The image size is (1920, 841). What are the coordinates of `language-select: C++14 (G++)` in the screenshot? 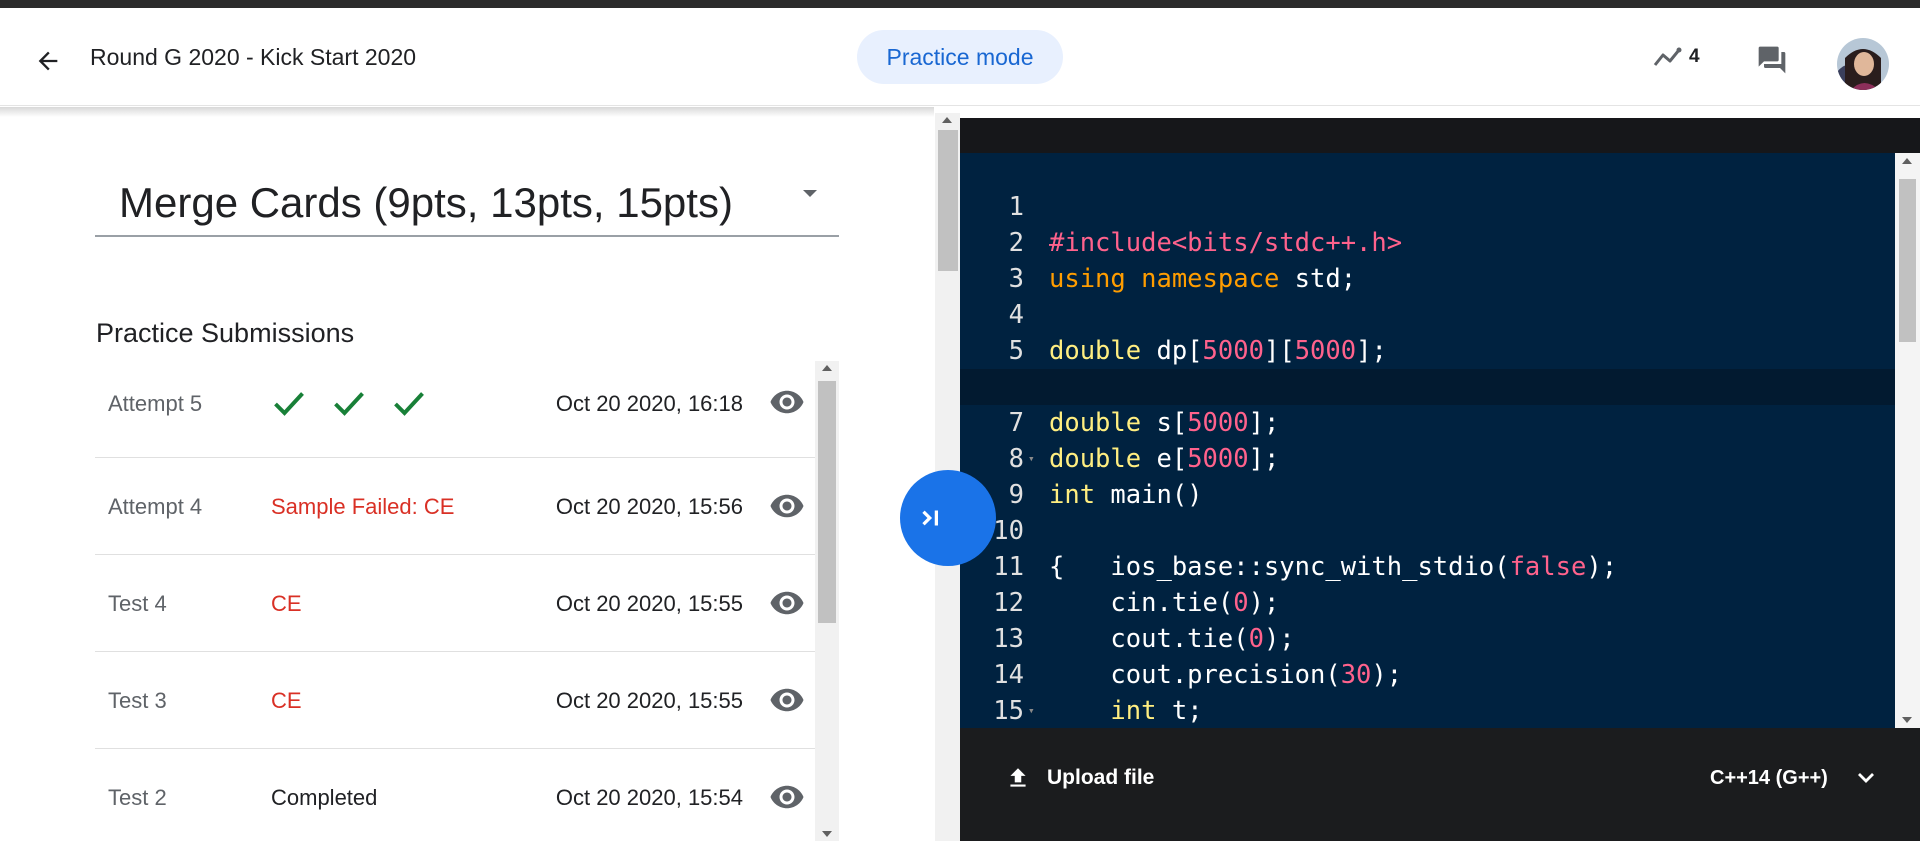 It's located at (1794, 778).